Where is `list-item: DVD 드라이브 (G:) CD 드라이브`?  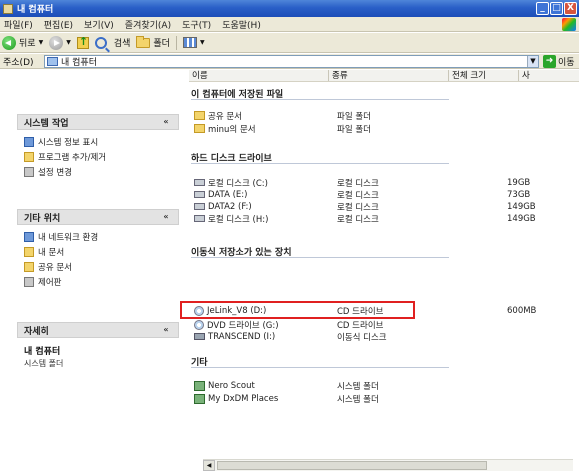 list-item: DVD 드라이브 (G:) CD 드라이브 is located at coordinates (288, 325).